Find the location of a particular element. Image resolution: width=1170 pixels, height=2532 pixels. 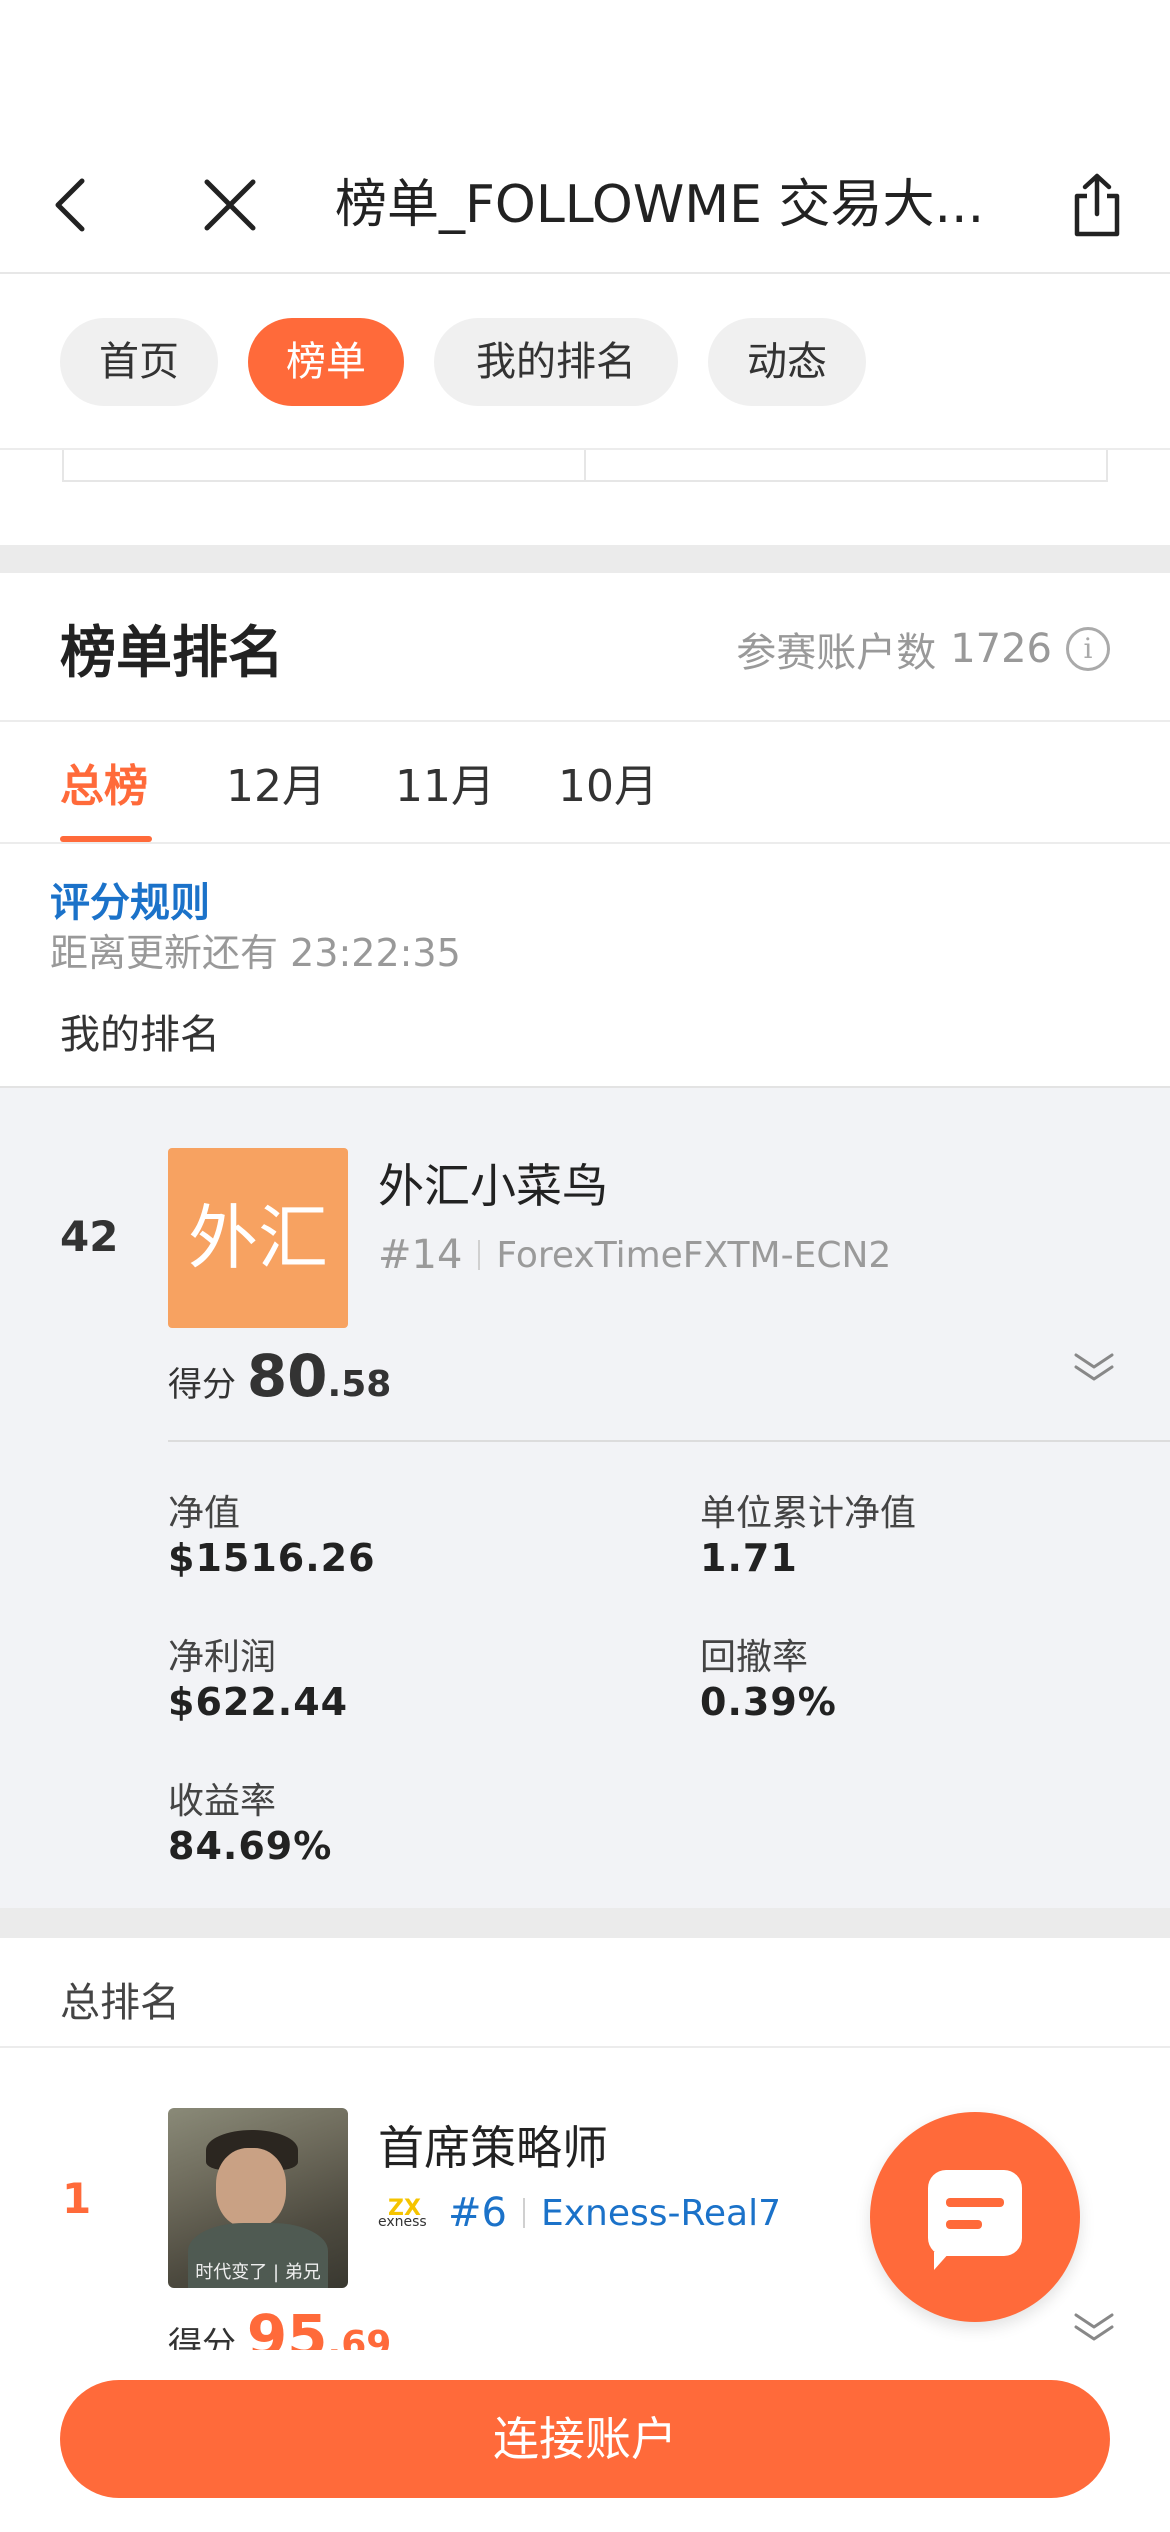

share-icon is located at coordinates (1097, 205).